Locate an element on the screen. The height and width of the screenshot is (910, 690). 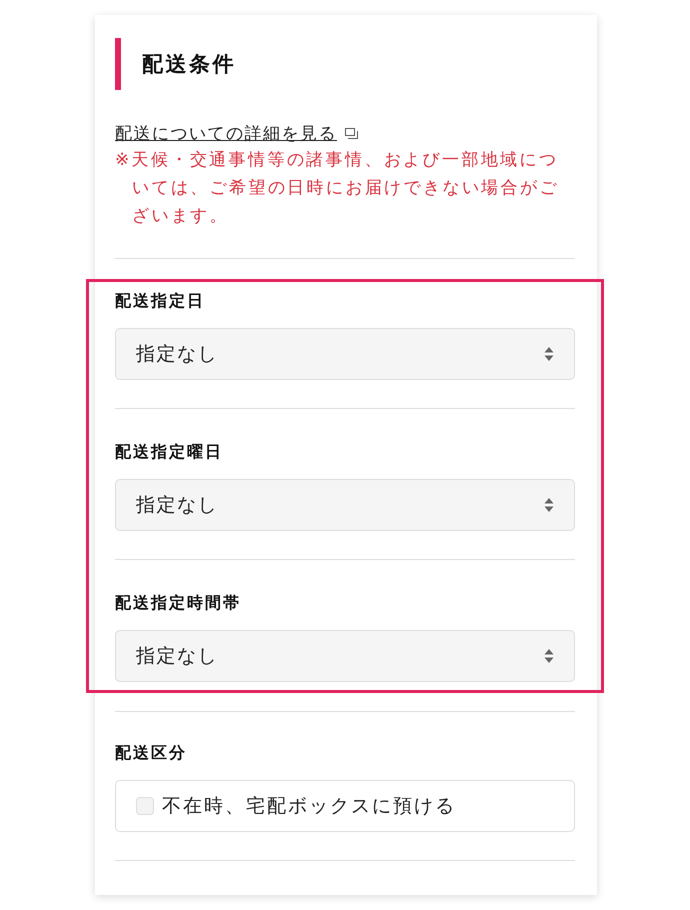
field-label: 配送指定時間帯 is located at coordinates (178, 603).